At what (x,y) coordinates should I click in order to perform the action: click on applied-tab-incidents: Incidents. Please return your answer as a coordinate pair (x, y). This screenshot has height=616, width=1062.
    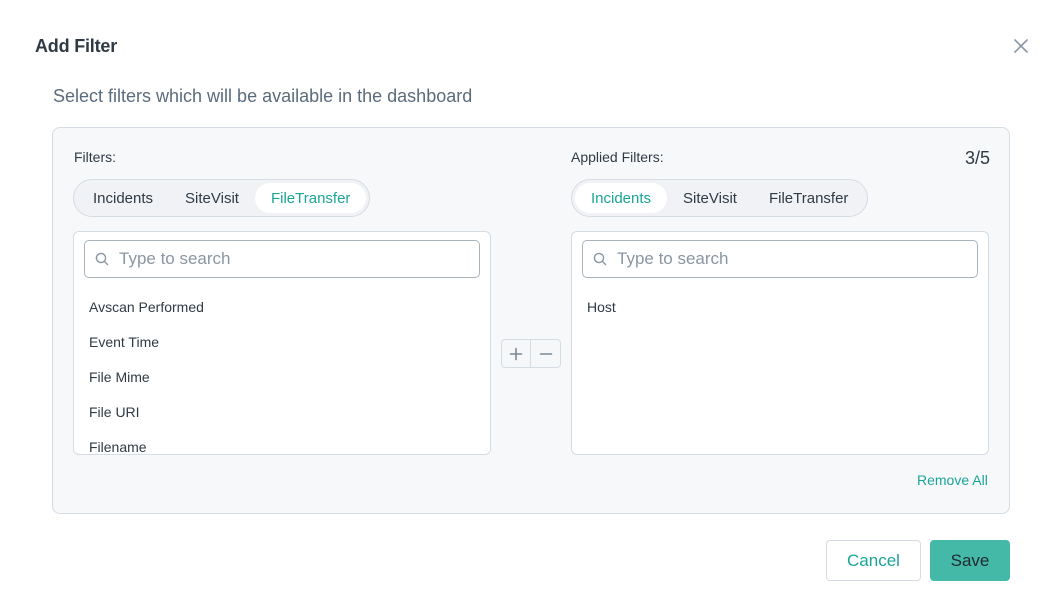
    Looking at the image, I should click on (621, 198).